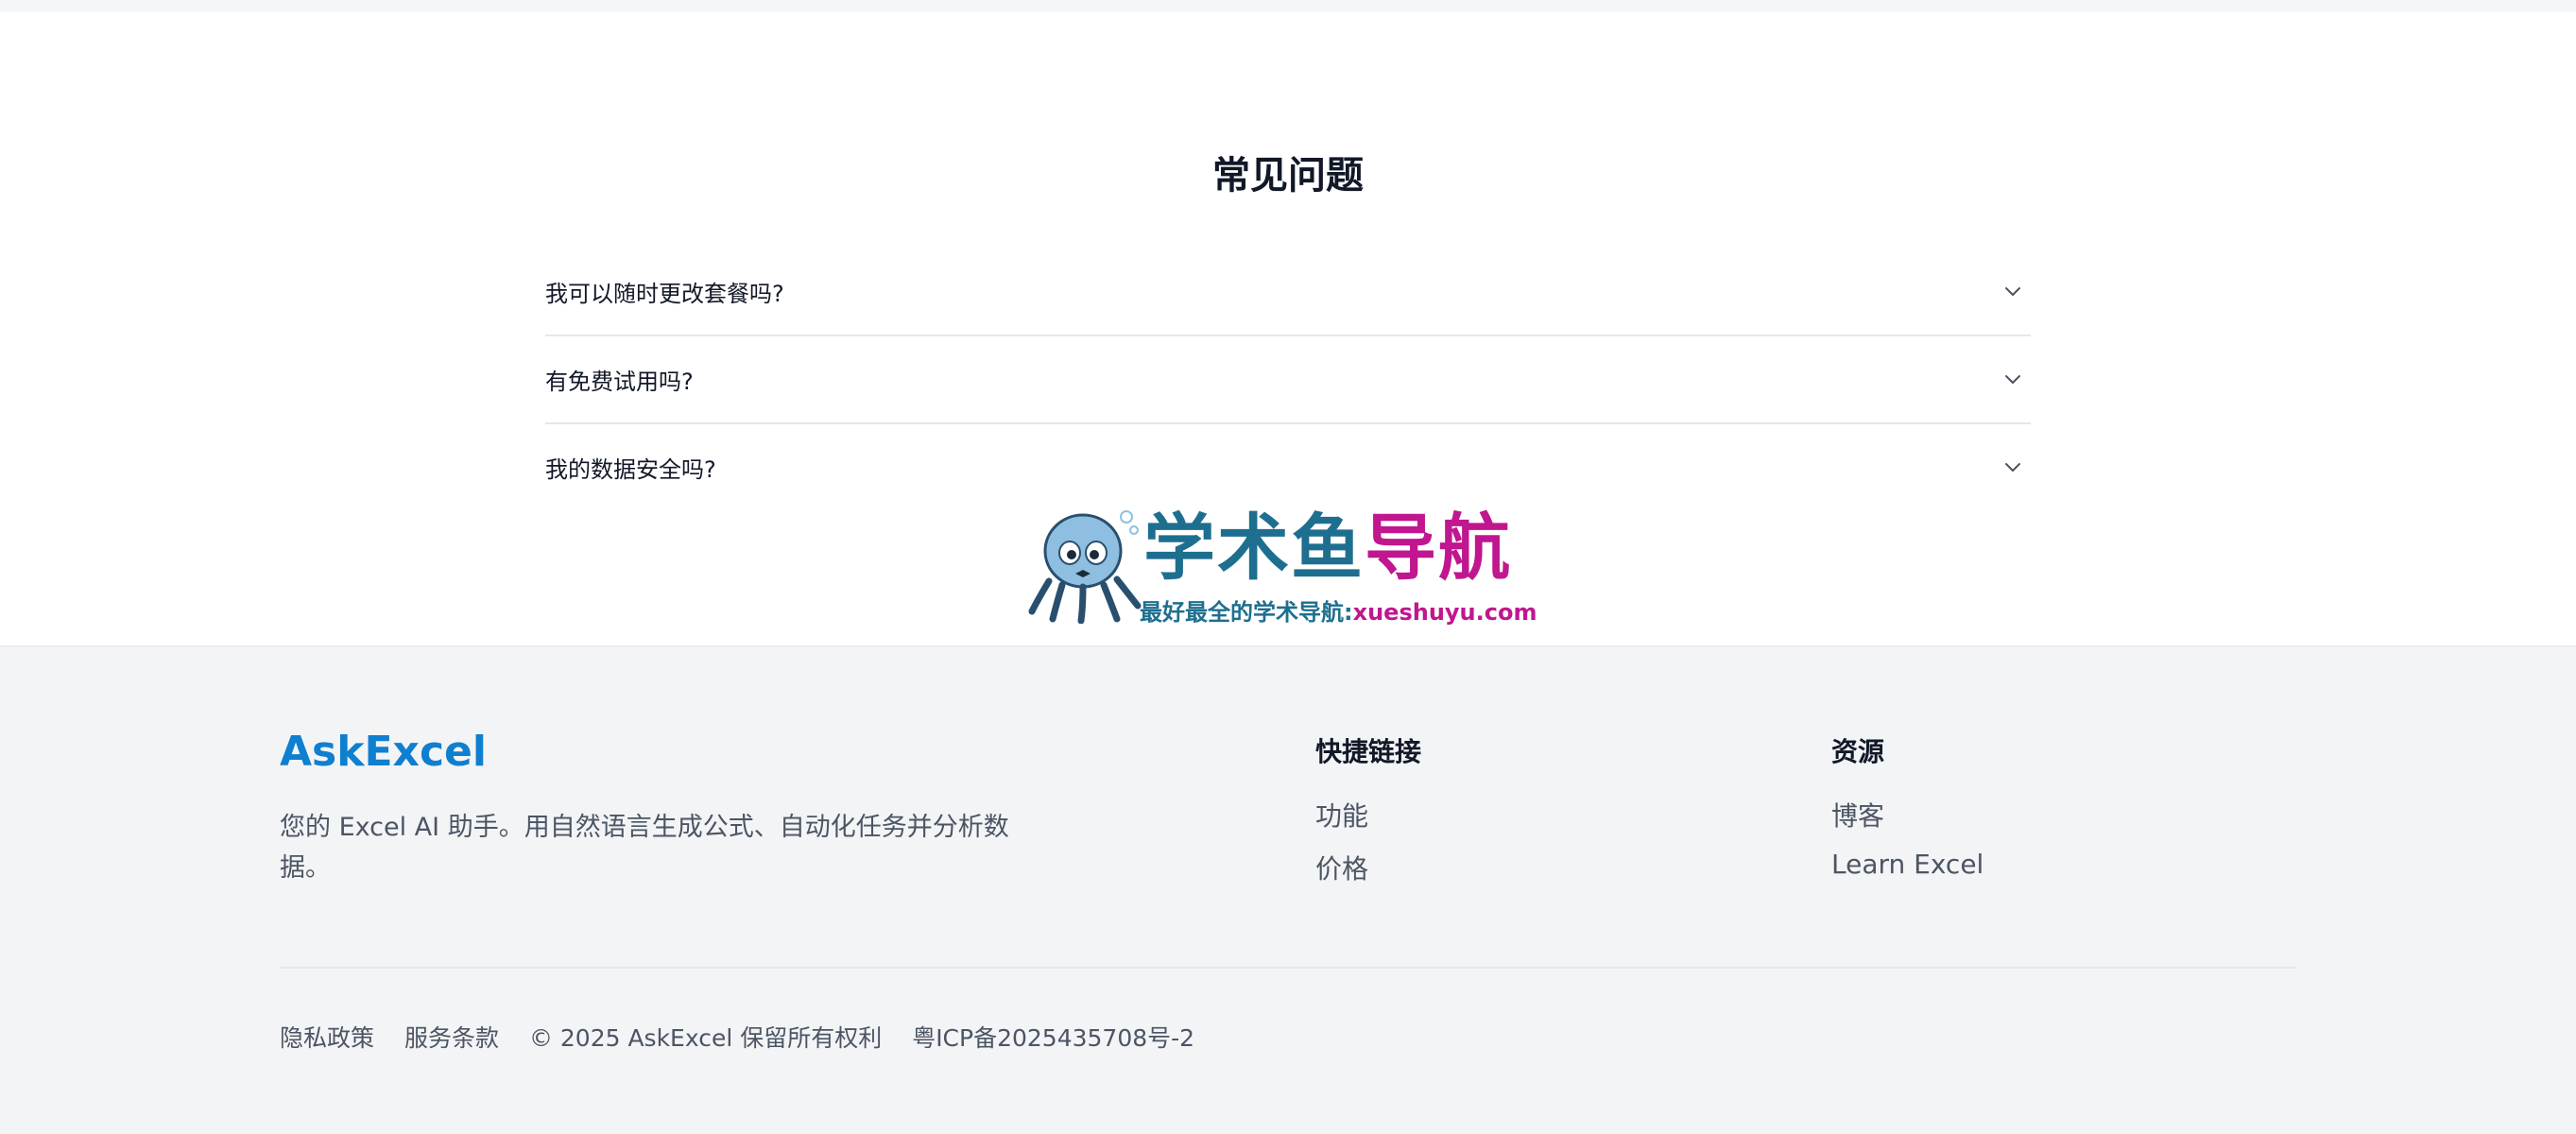 The height and width of the screenshot is (1134, 2576). What do you see at coordinates (1288, 6) in the screenshot?
I see `top-strip` at bounding box center [1288, 6].